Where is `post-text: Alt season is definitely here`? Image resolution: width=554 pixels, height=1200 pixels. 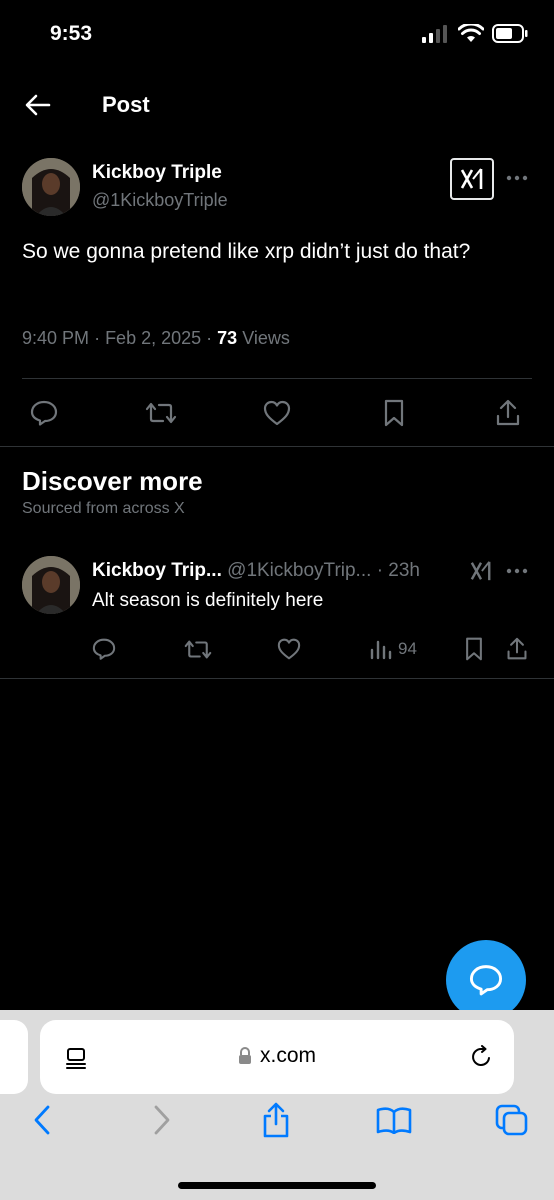
post-text: Alt season is definitely here is located at coordinates (208, 600).